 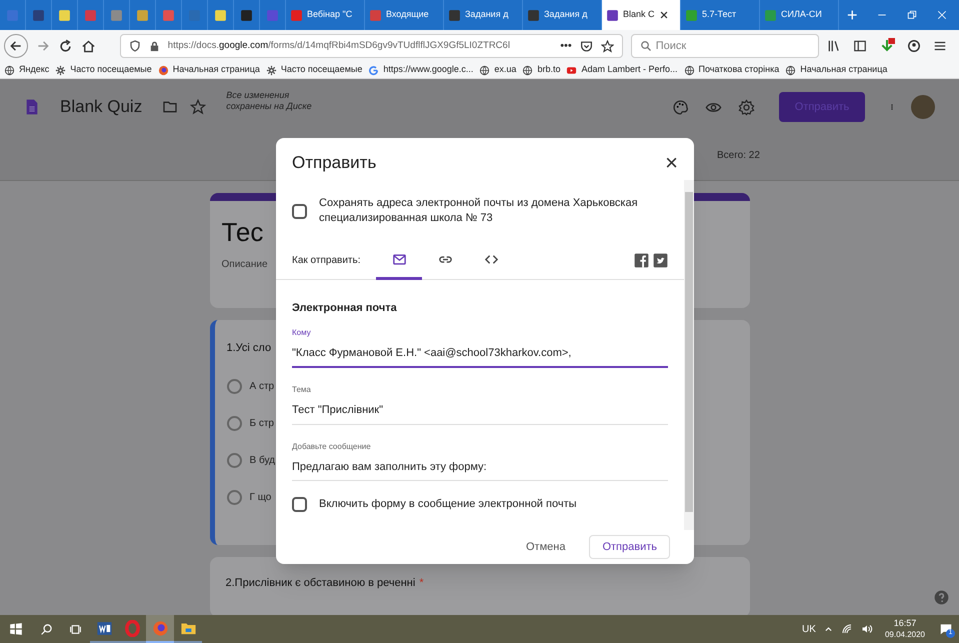 What do you see at coordinates (399, 259) in the screenshot?
I see `mail-icon` at bounding box center [399, 259].